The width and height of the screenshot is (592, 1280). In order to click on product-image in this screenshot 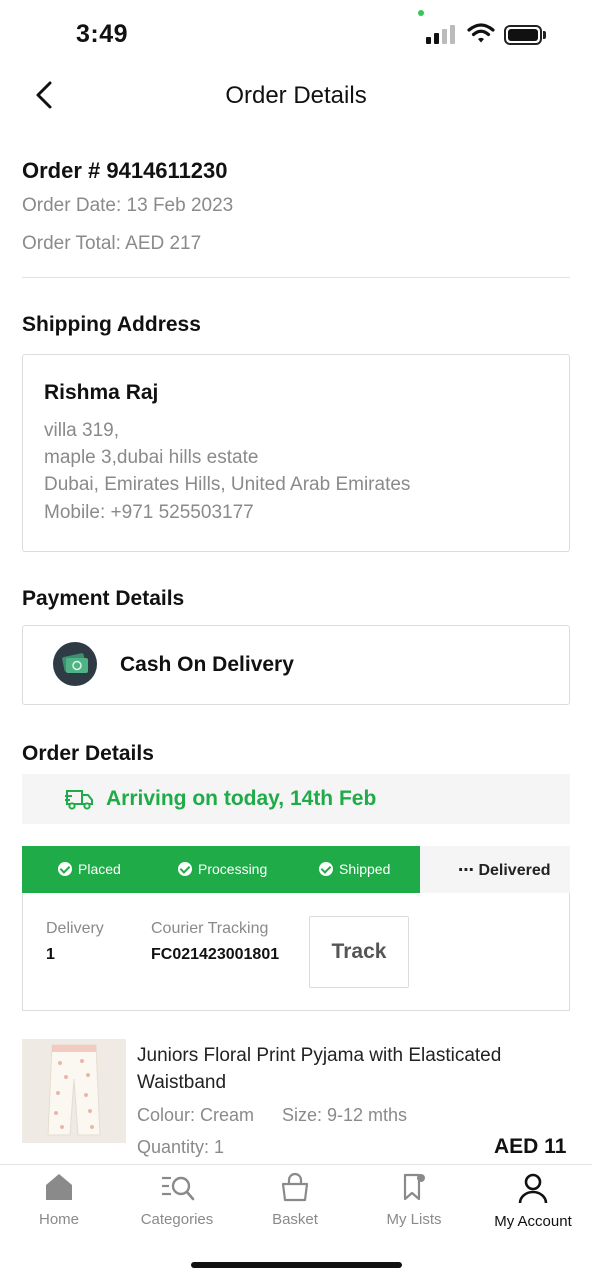, I will do `click(74, 1091)`.